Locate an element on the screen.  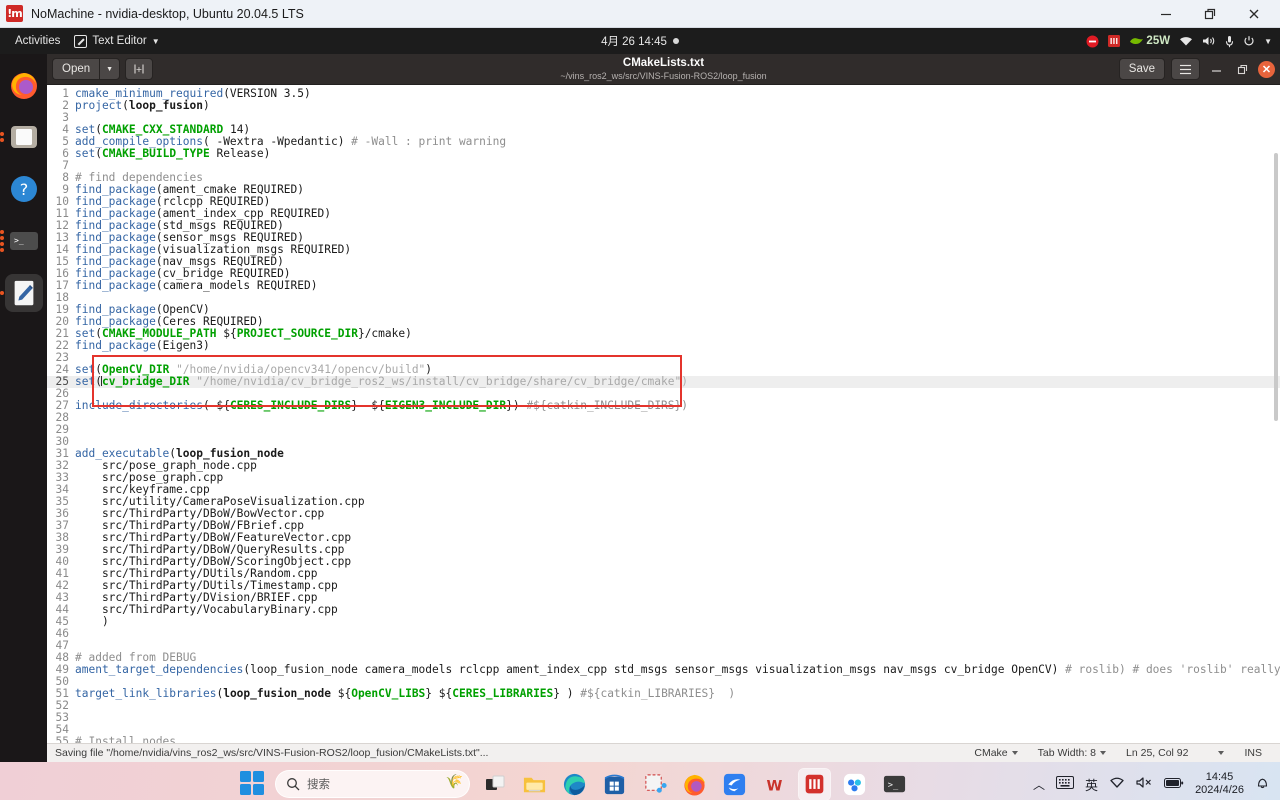
code-line: 28 is located at coordinates (663, 418).